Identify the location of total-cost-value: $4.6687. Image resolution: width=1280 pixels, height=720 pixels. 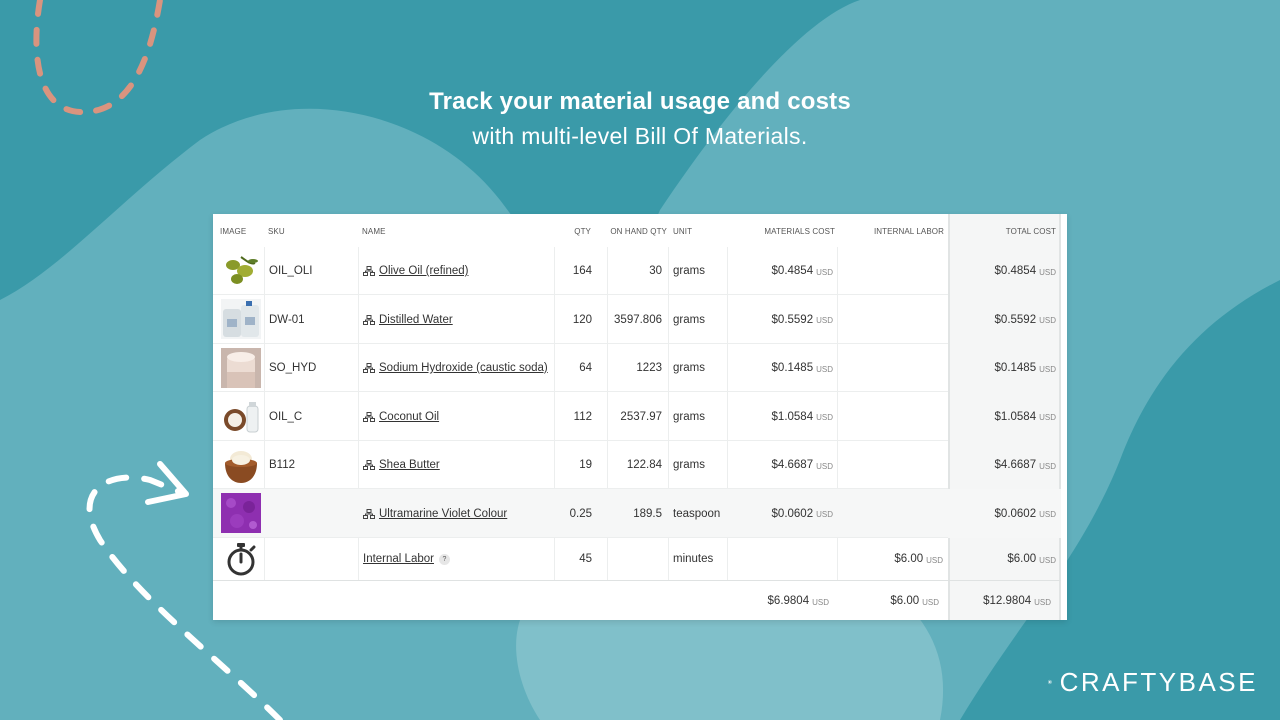
(1015, 465).